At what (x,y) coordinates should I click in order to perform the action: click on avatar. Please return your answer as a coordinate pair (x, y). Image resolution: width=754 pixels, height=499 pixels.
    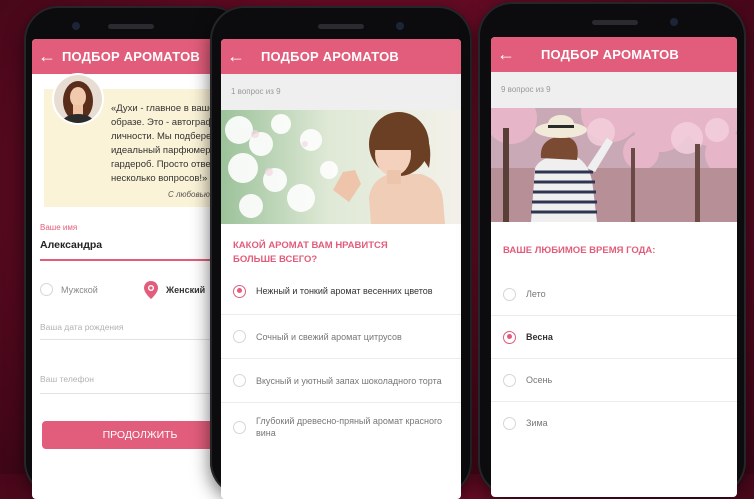
    Looking at the image, I should click on (78, 99).